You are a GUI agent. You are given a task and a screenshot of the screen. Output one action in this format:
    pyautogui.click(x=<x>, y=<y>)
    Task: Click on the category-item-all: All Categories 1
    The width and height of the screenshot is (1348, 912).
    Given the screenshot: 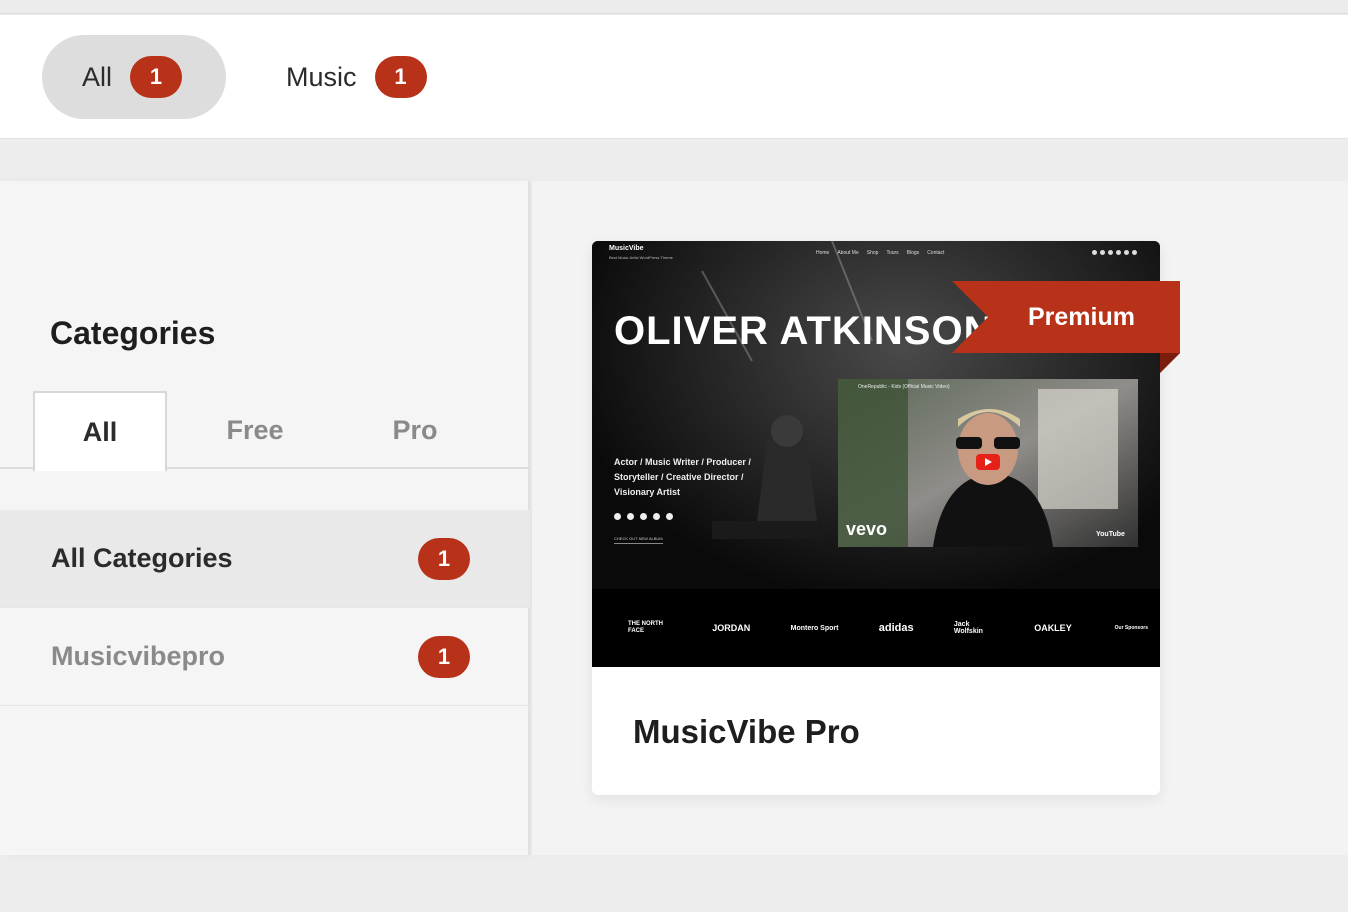 What is the action you would take?
    pyautogui.click(x=265, y=559)
    